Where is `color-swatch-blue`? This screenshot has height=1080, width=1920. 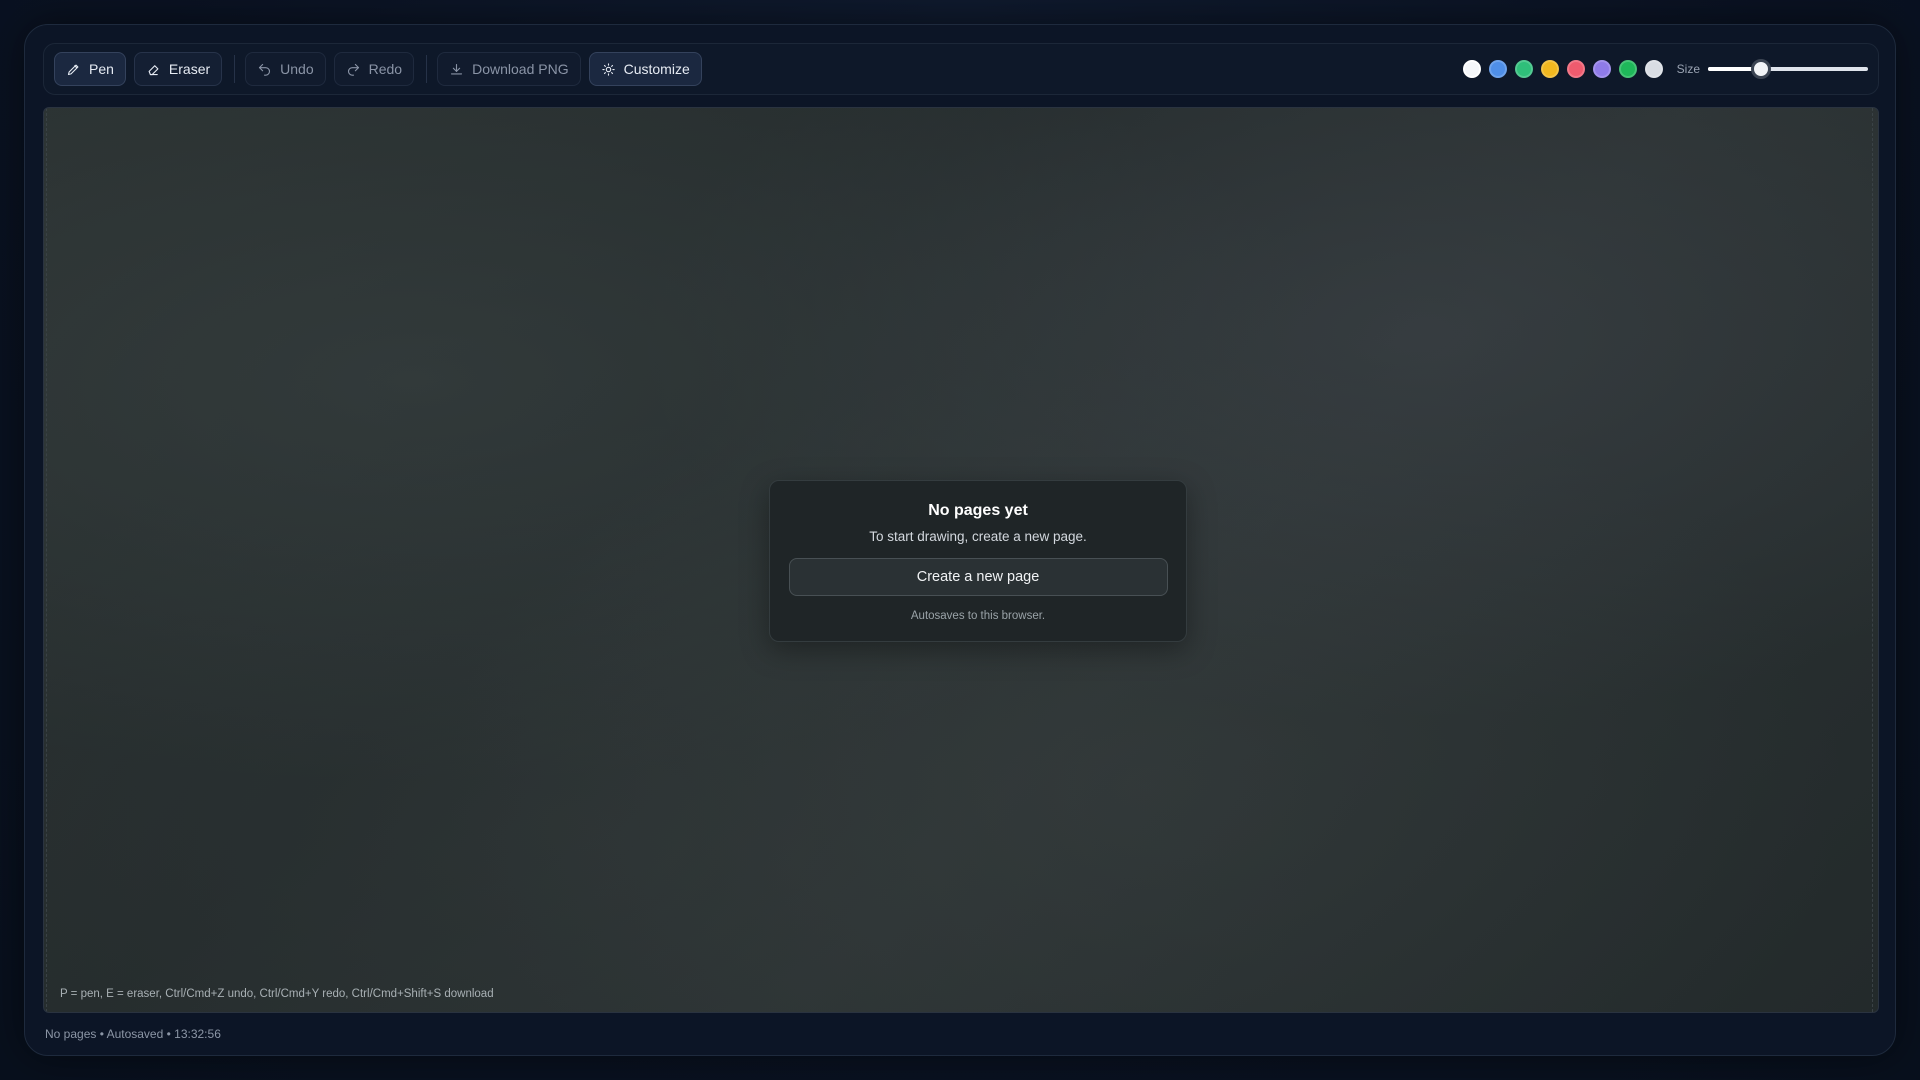
color-swatch-blue is located at coordinates (1497, 69).